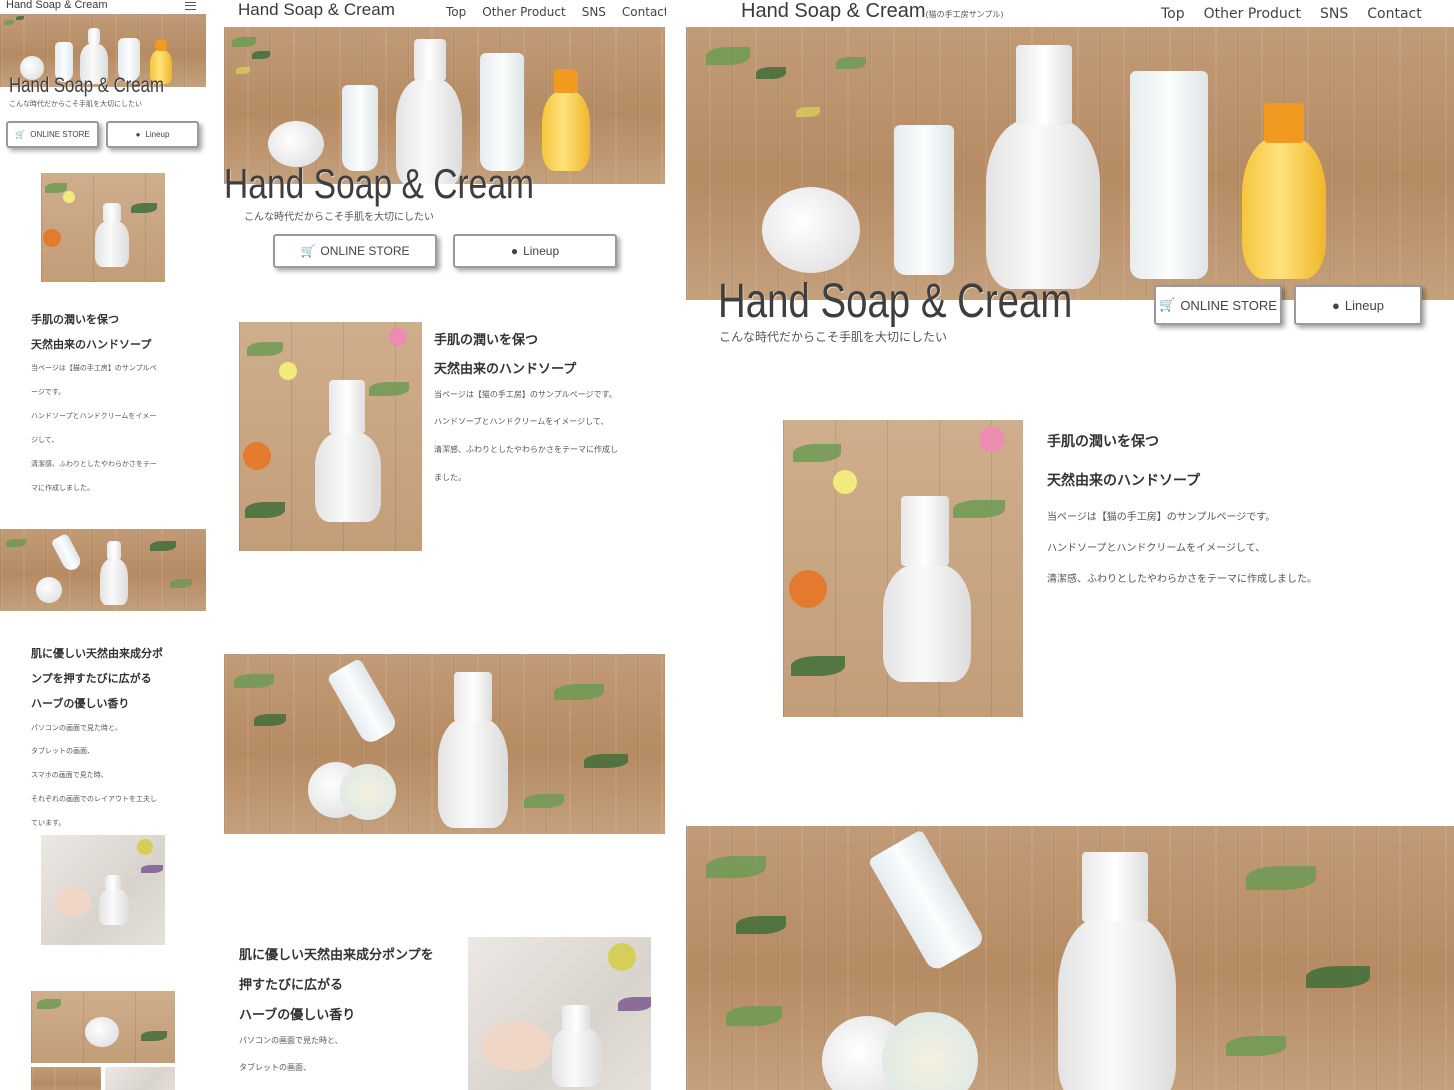 The image size is (1454, 1090). I want to click on section2-heading-1: 肌に優しい天然由来成分ポ, so click(97, 653).